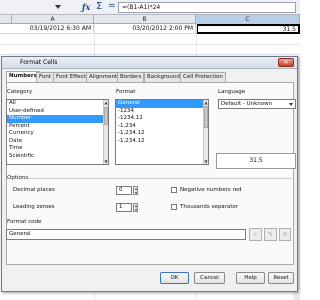  I want to click on list-item: Time, so click(57, 149).